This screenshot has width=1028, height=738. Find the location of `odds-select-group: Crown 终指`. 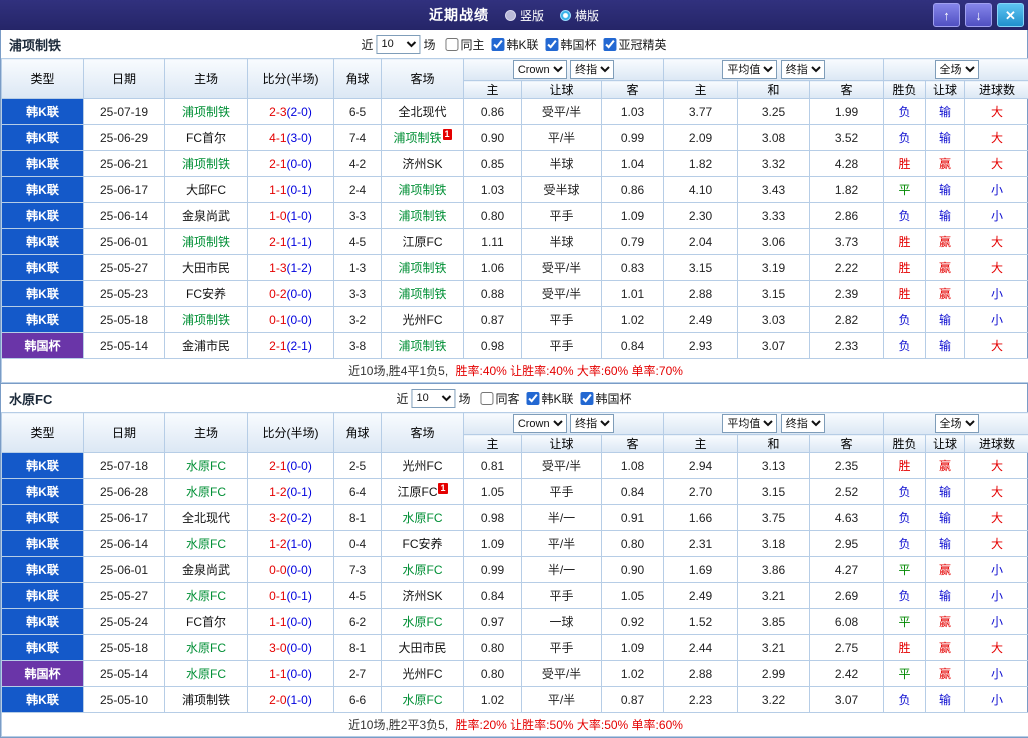

odds-select-group: Crown 终指 is located at coordinates (564, 70).